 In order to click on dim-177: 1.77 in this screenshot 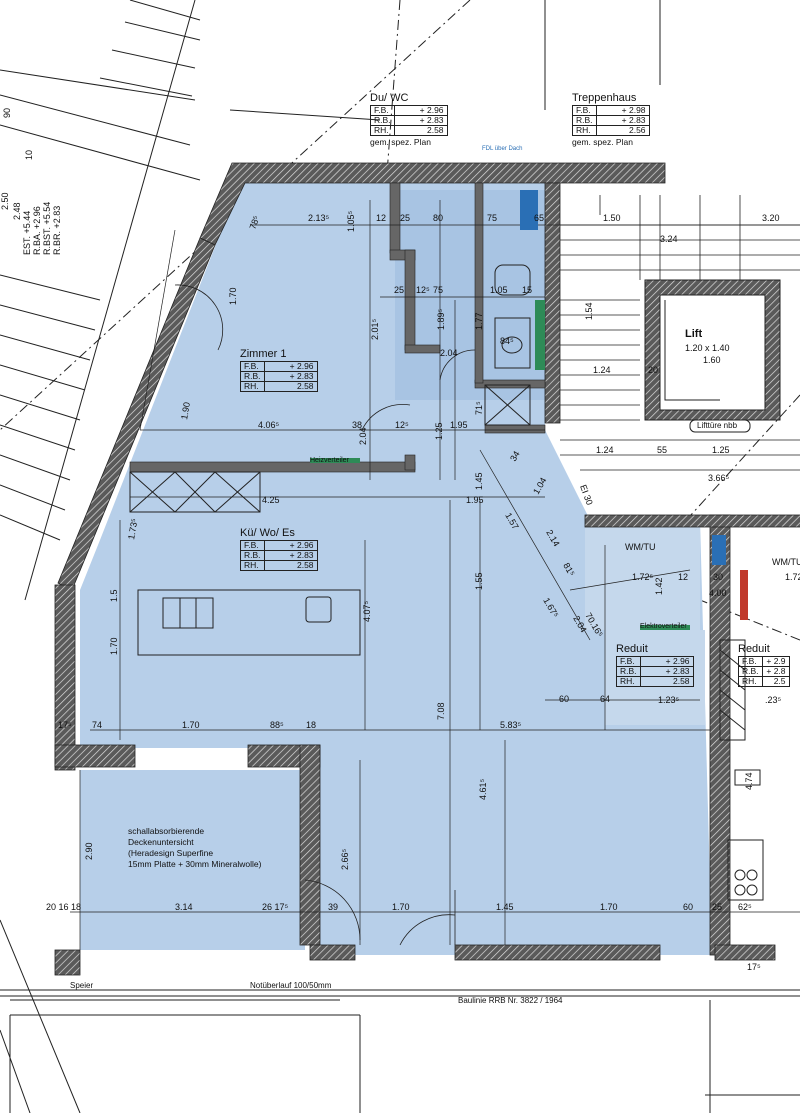, I will do `click(479, 321)`.